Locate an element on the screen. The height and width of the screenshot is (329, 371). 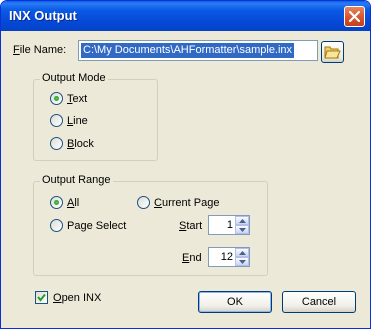
folder-open-icon is located at coordinates (332, 52).